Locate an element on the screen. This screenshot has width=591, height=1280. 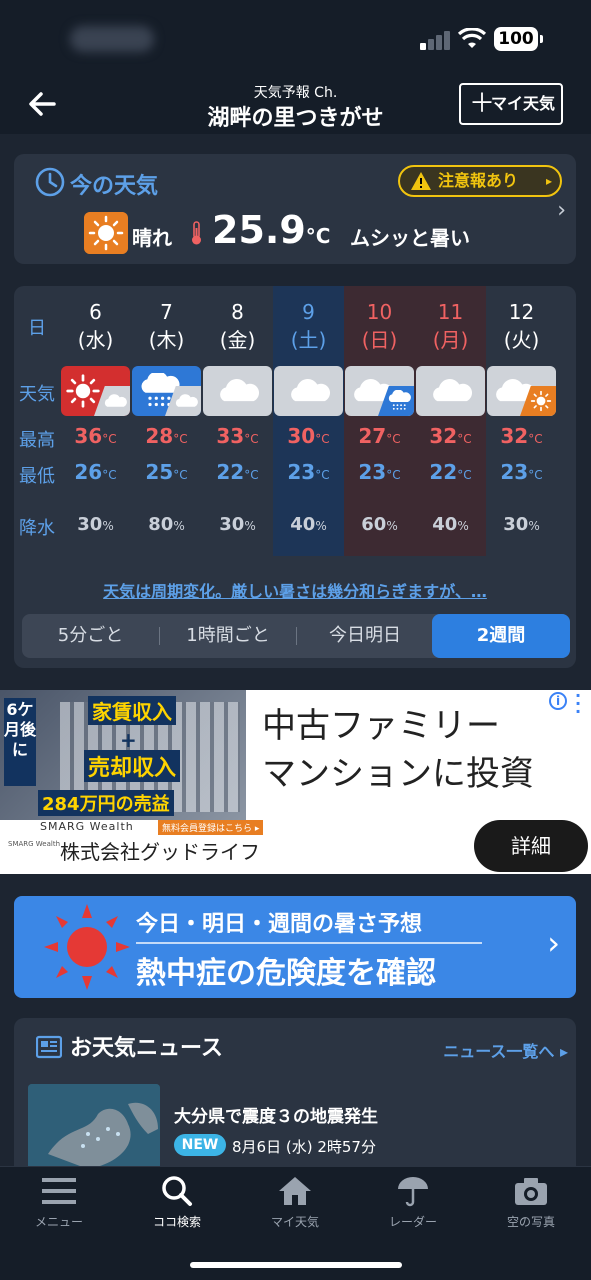
day-number: 6 is located at coordinates (95, 312).